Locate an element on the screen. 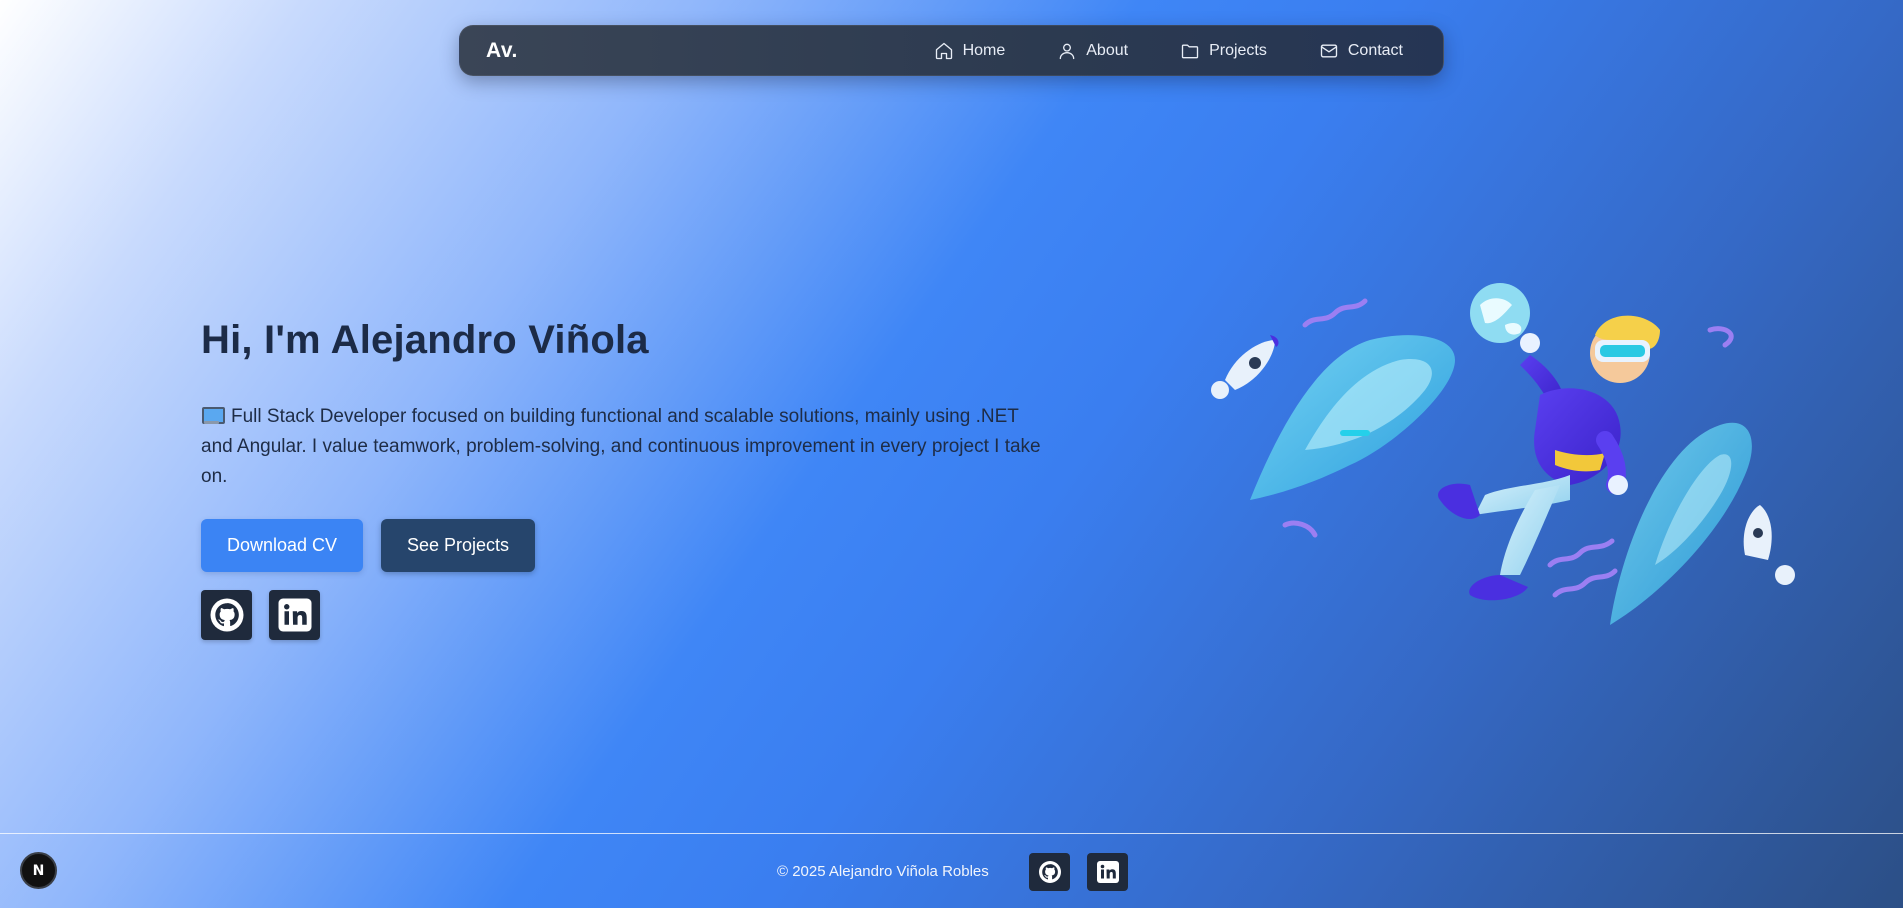 The height and width of the screenshot is (908, 1903). linkedin-link is located at coordinates (294, 615).